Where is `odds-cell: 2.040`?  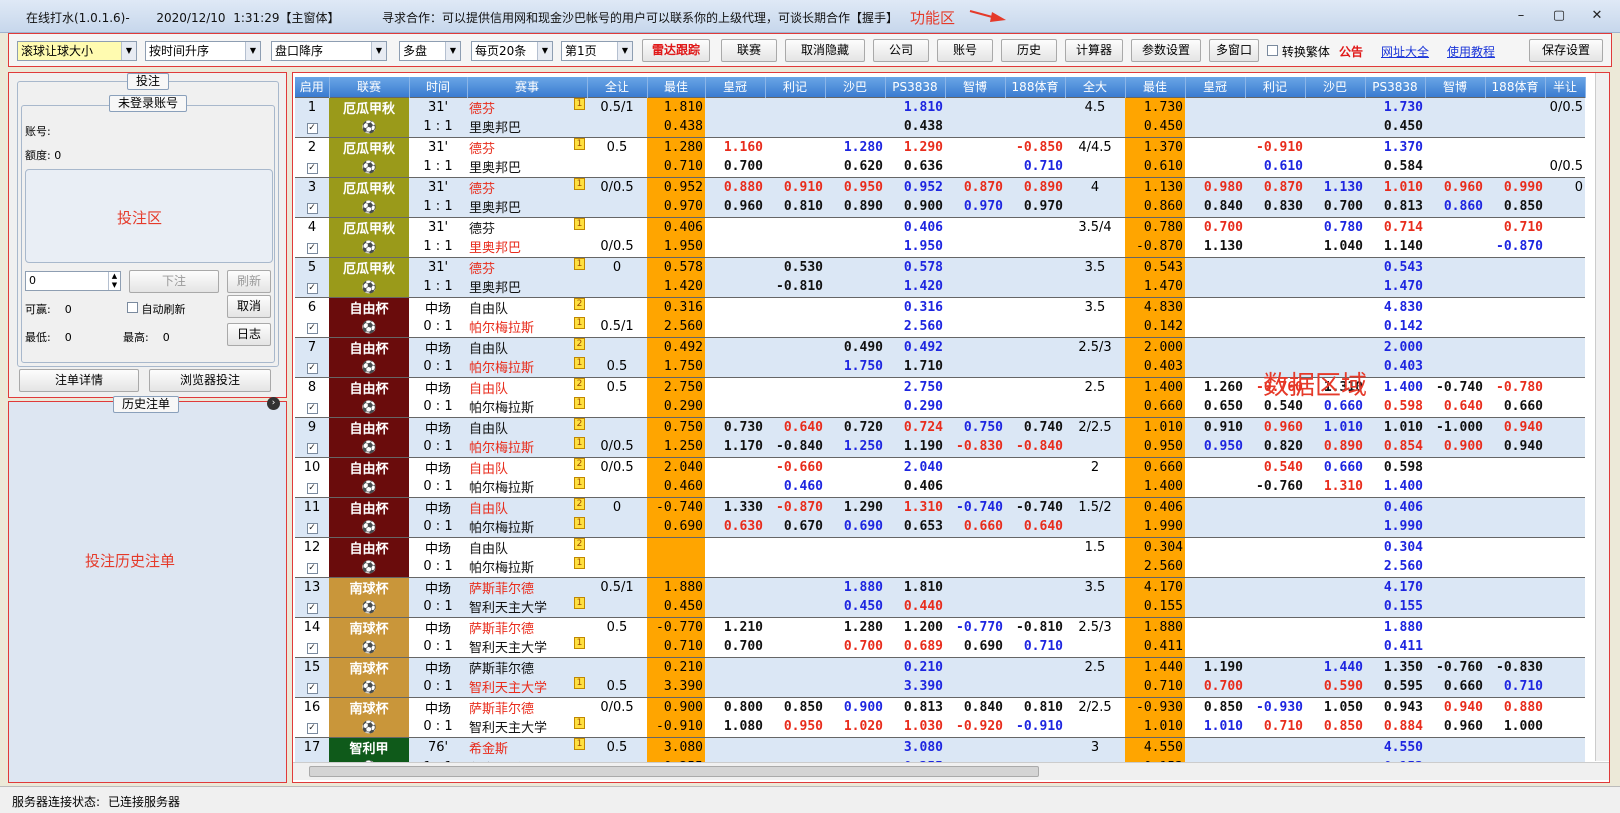 odds-cell: 2.040 is located at coordinates (915, 466).